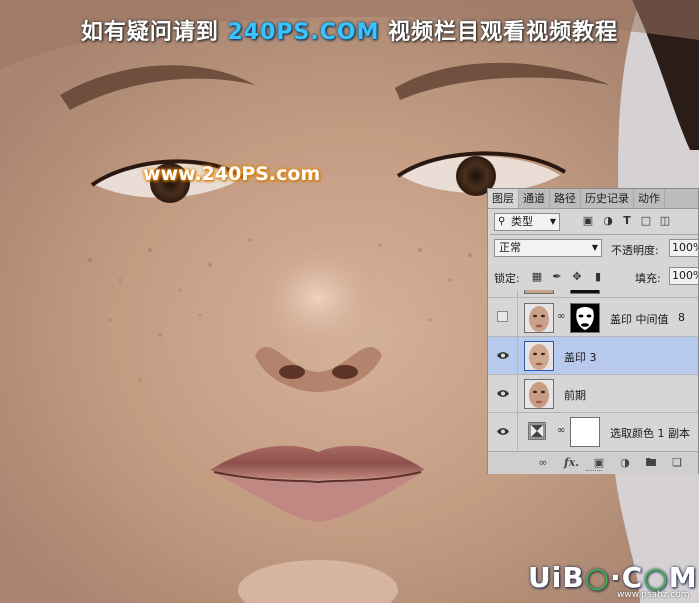 This screenshot has width=699, height=603. I want to click on opacity-field: 100%, so click(684, 248).